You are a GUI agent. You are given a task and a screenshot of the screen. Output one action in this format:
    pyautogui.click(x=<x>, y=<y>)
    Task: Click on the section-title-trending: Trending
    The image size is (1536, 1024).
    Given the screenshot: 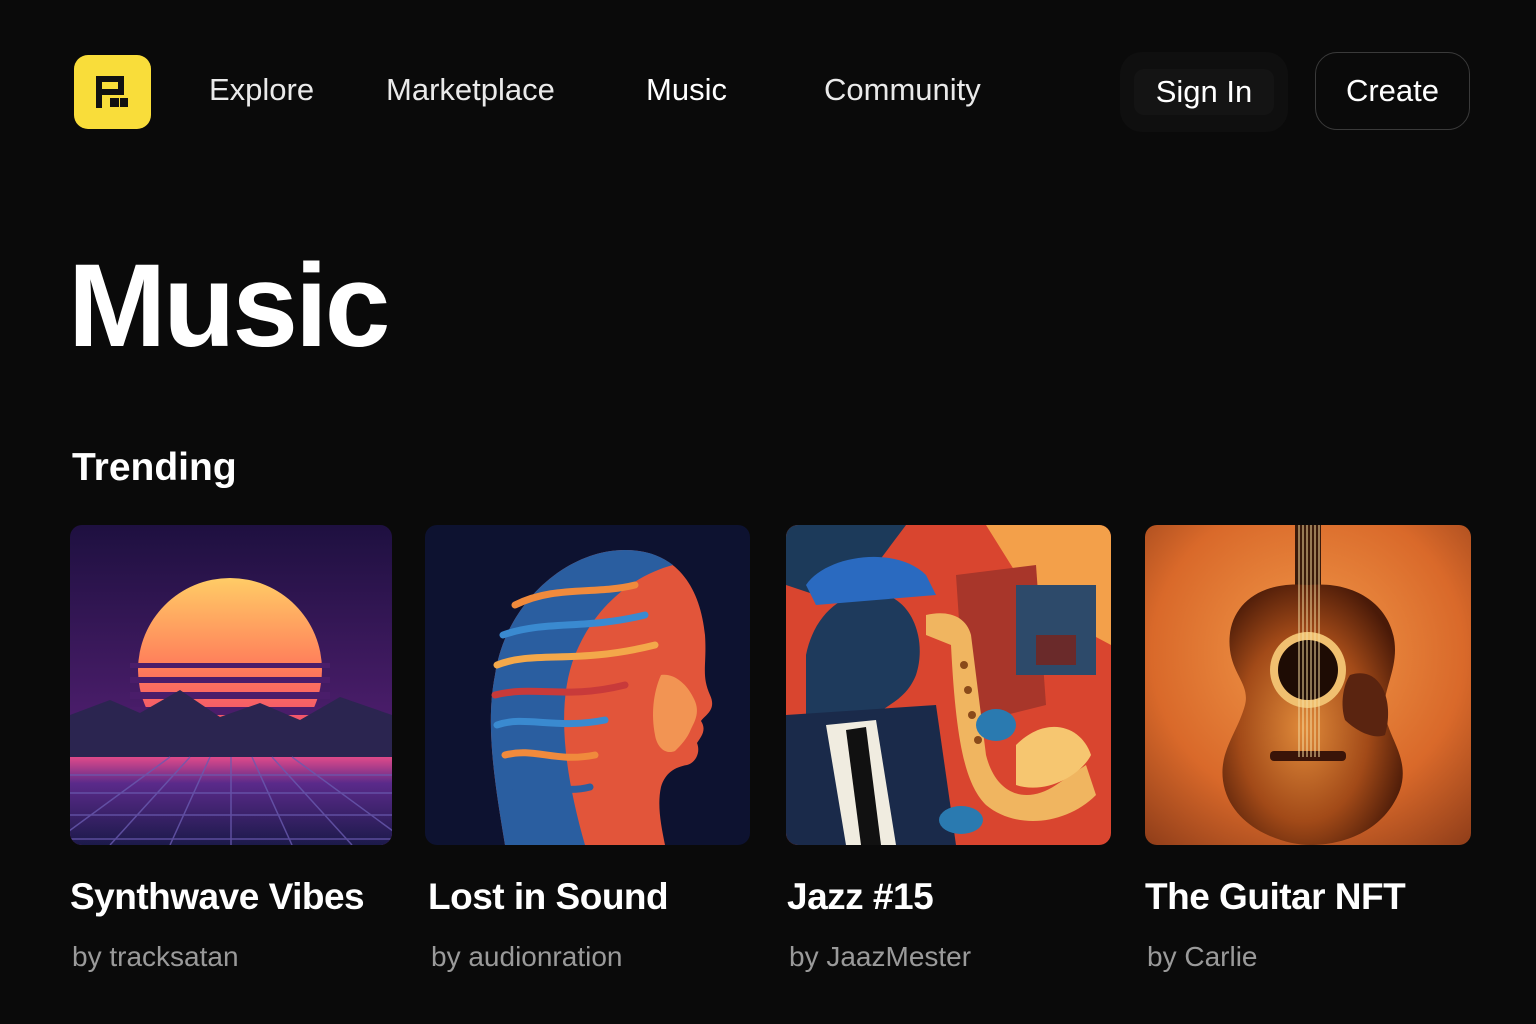 What is the action you would take?
    pyautogui.click(x=154, y=467)
    